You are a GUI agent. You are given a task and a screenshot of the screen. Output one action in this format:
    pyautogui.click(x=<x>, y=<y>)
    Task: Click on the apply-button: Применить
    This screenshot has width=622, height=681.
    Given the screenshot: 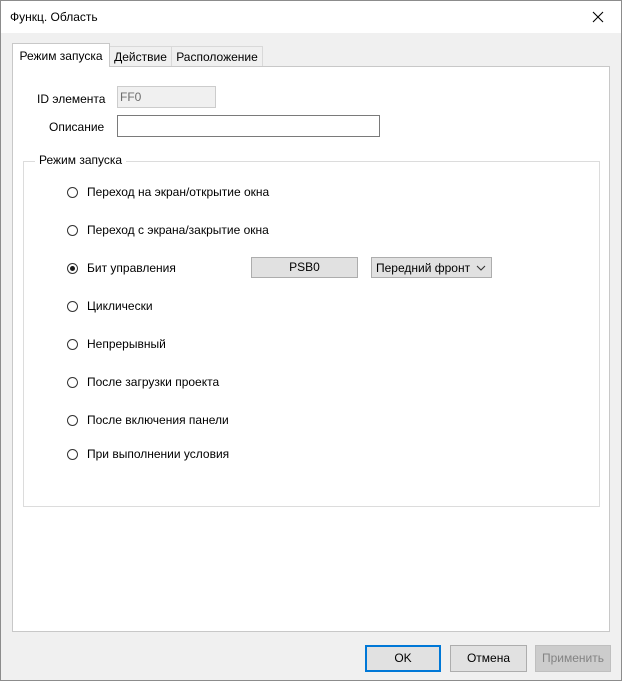 What is the action you would take?
    pyautogui.click(x=573, y=658)
    